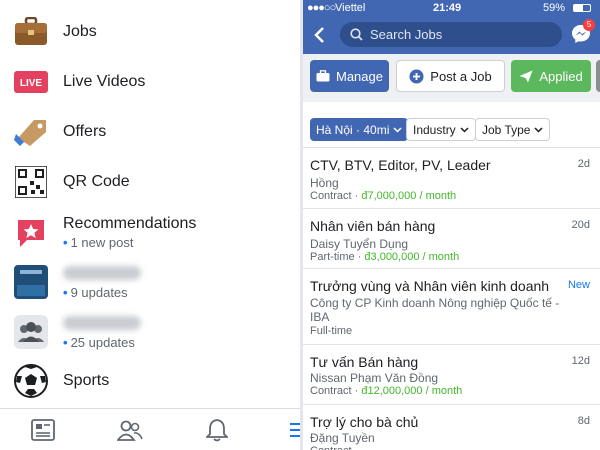 Image resolution: width=600 pixels, height=450 pixels. I want to click on job-listing: Trợ lý cho bà chủ 8d Đặng Tuyền Contract, so click(451, 427).